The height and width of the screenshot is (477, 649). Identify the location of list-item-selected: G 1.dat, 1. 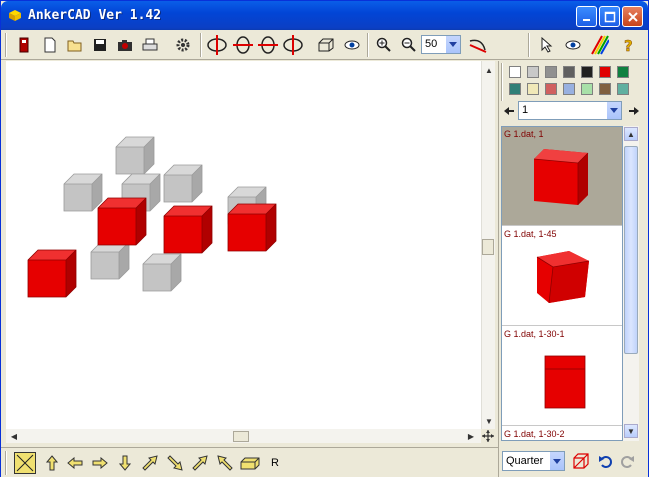
(562, 176).